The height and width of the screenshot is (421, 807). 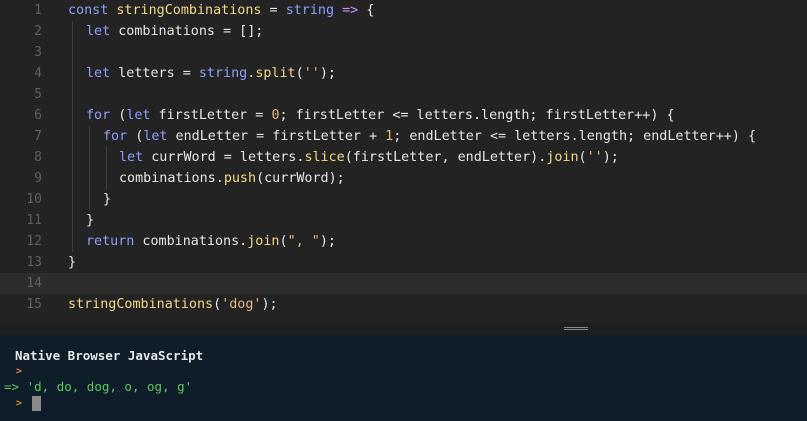 I want to click on code-text: stringCombinations('dog');, so click(x=173, y=304).